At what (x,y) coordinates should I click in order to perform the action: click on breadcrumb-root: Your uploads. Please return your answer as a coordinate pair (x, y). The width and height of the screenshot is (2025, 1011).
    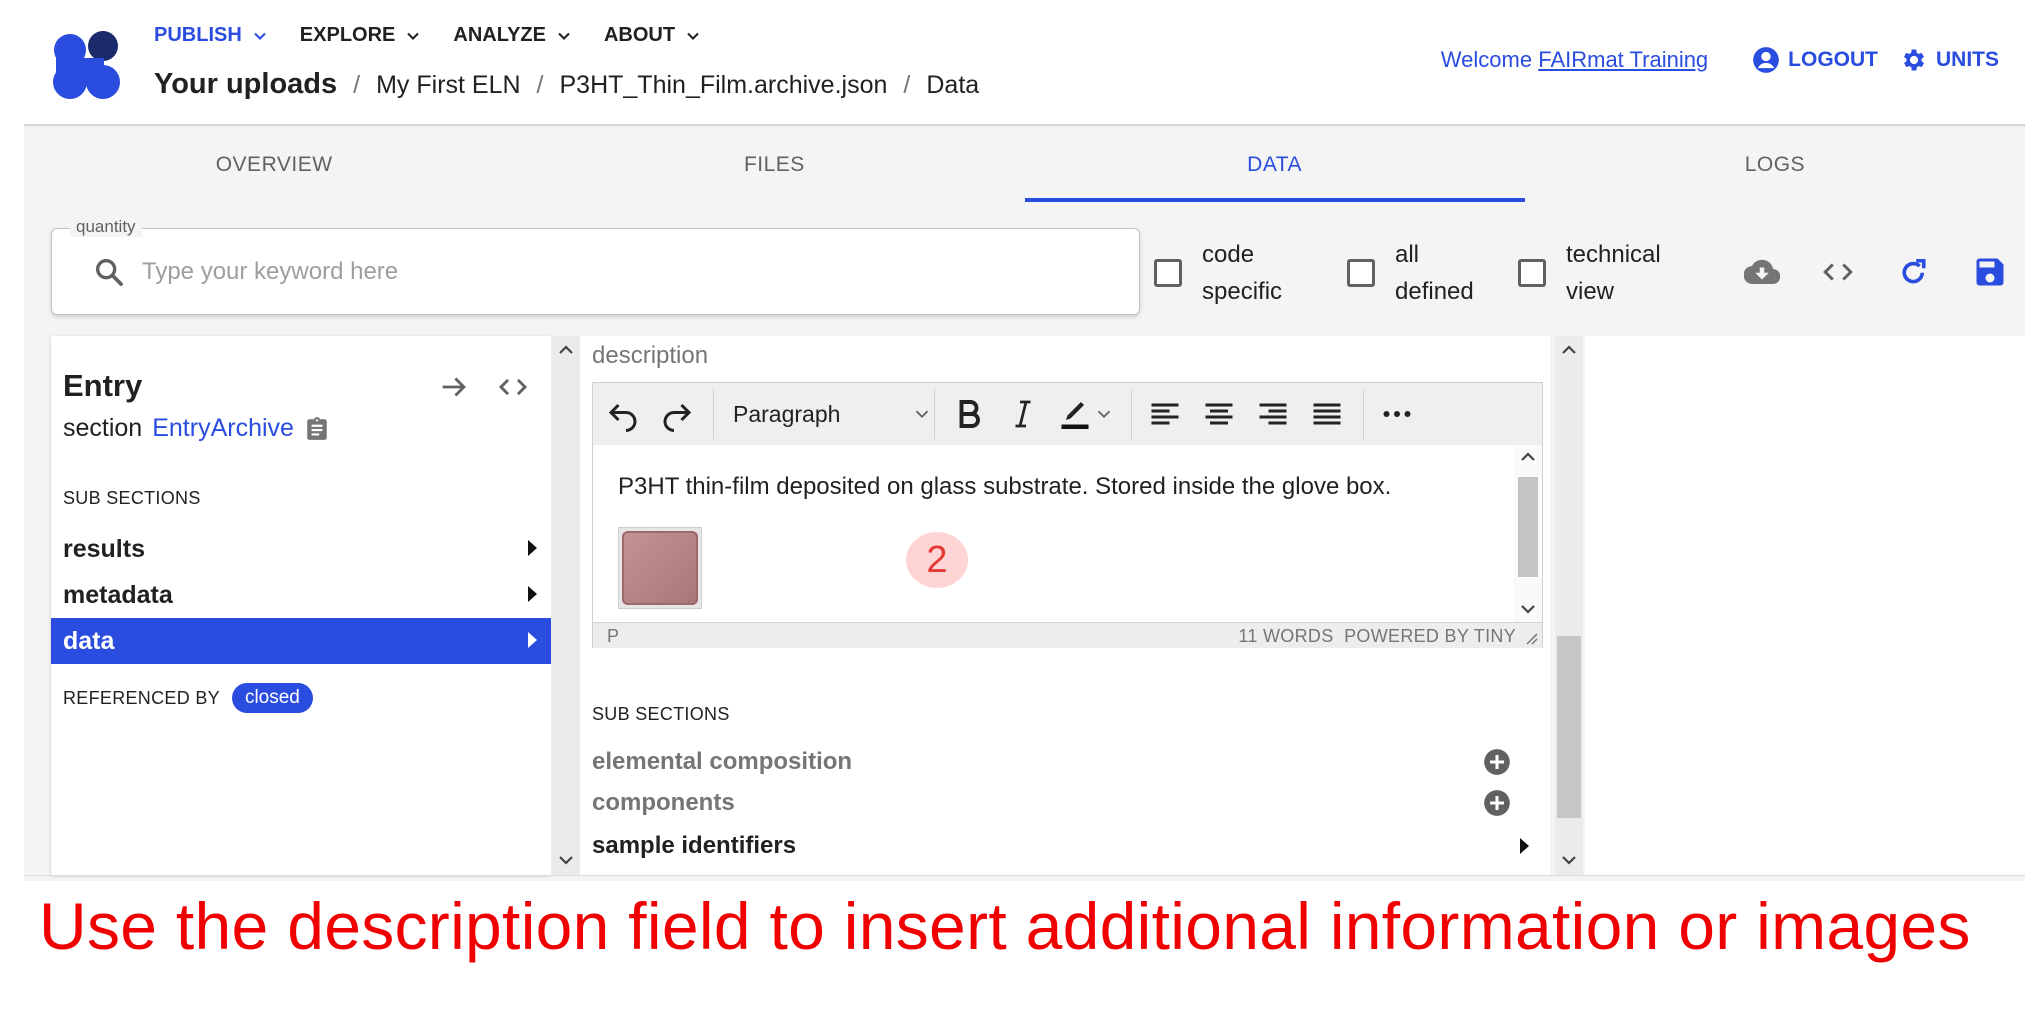
    Looking at the image, I should click on (245, 84).